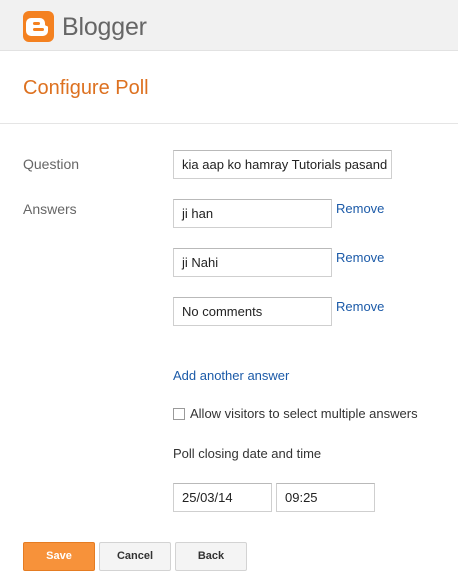  What do you see at coordinates (247, 453) in the screenshot?
I see `closing-date-label: Poll closing date and time` at bounding box center [247, 453].